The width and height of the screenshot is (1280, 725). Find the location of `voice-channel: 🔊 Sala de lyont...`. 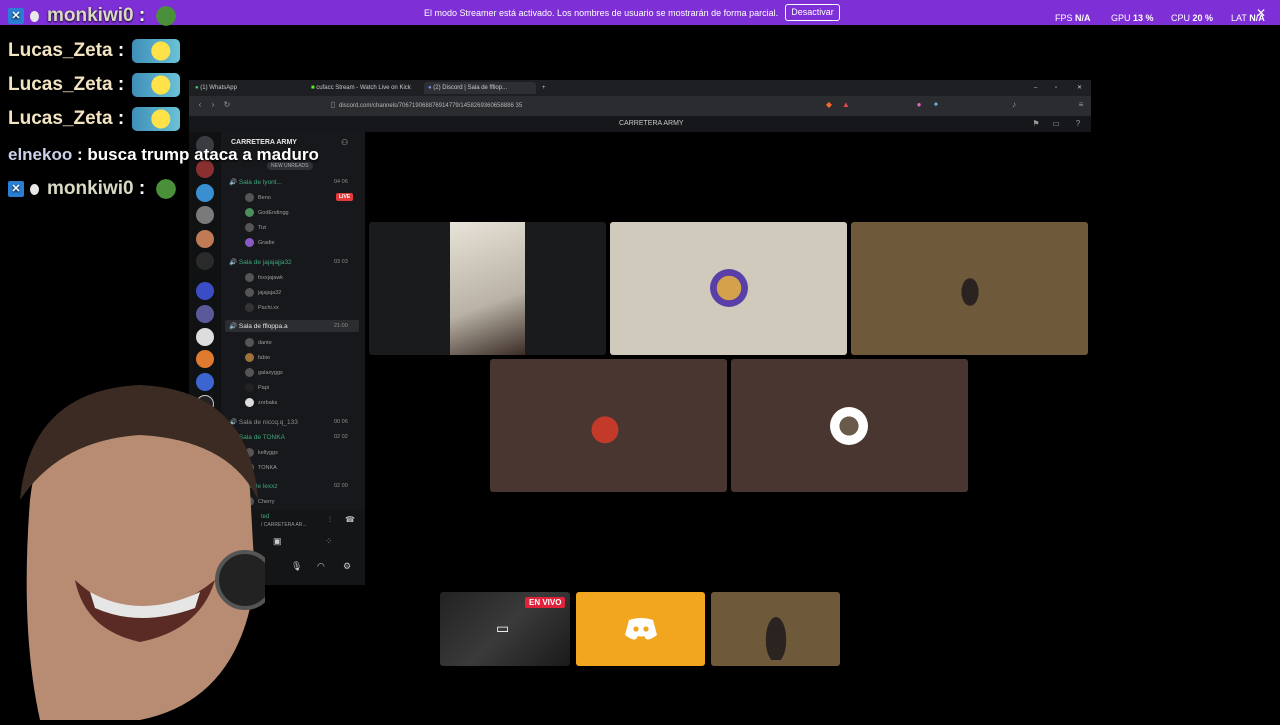

voice-channel: 🔊 Sala de lyont... is located at coordinates (255, 182).